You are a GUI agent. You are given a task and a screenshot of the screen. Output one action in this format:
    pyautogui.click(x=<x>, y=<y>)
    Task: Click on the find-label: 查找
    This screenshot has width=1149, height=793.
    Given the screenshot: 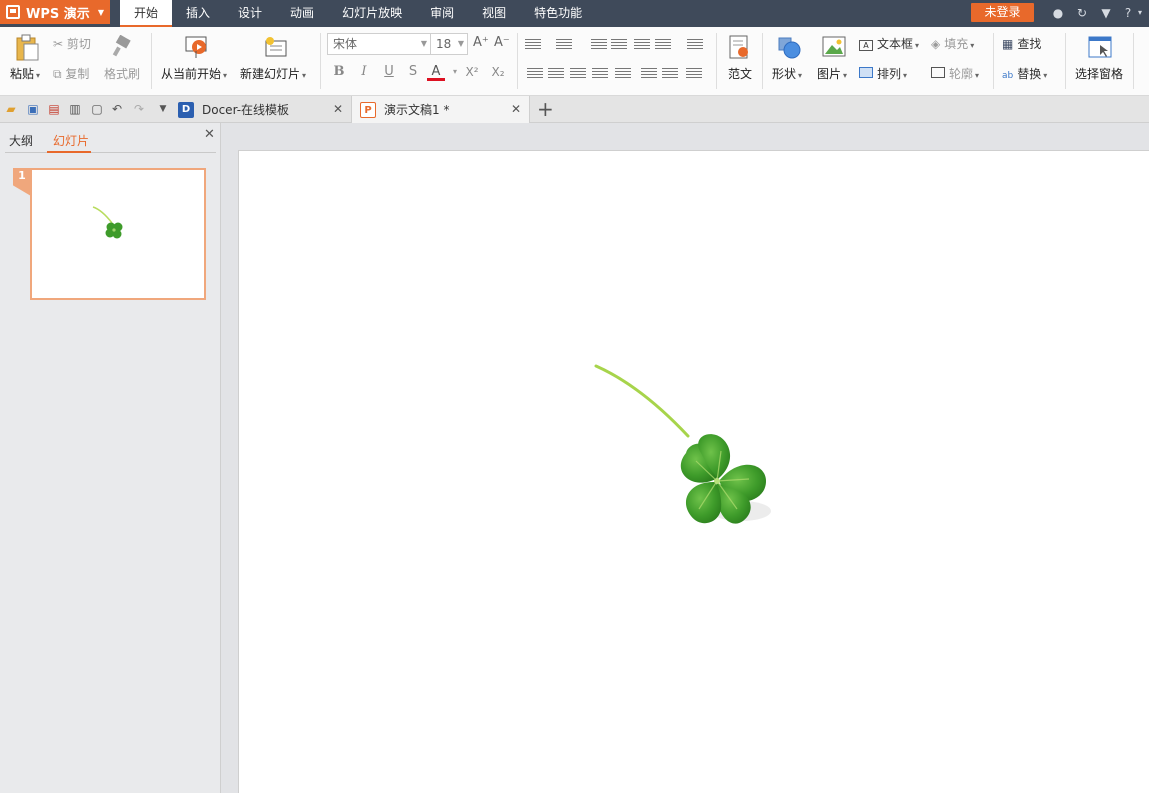 What is the action you would take?
    pyautogui.click(x=1029, y=44)
    